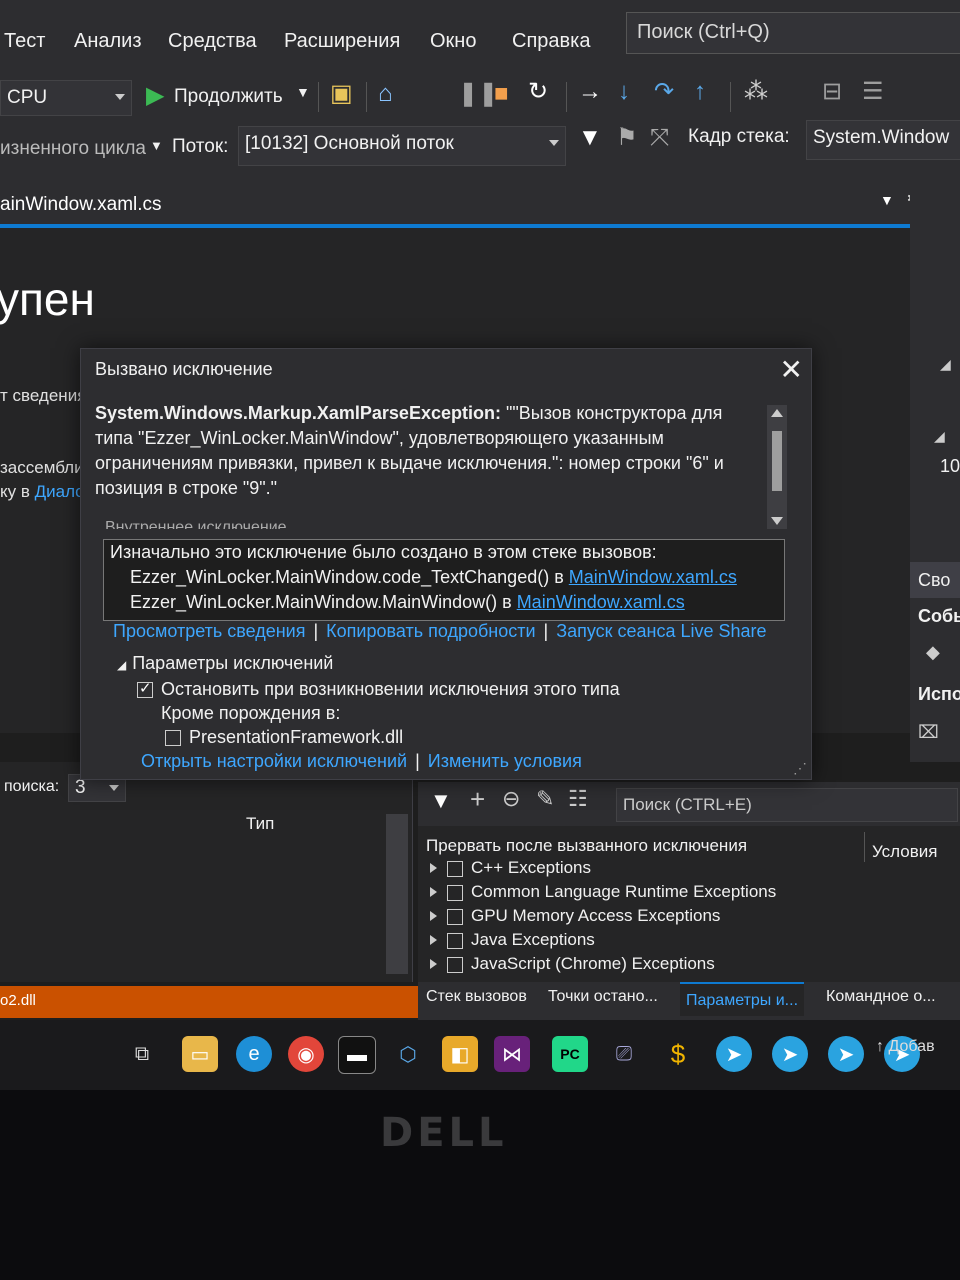 This screenshot has width=960, height=1280. I want to click on stack-frame-combo: System.Window, so click(883, 140).